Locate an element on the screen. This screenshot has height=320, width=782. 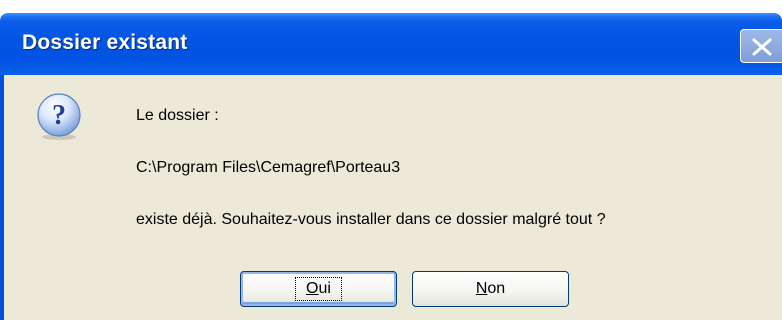
yes-label-rest: ui is located at coordinates (324, 288).